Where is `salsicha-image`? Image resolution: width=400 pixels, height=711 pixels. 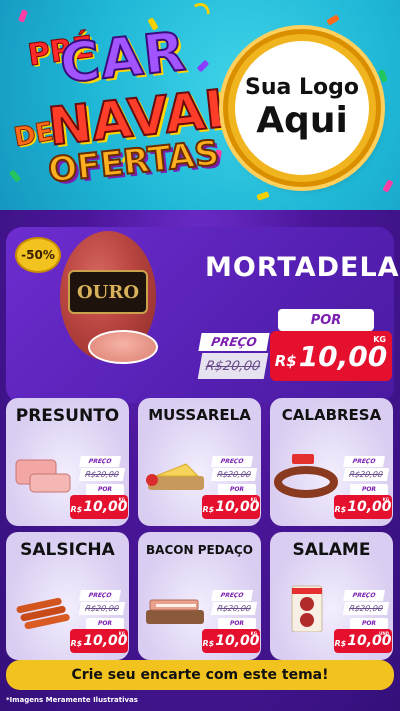 salsicha-image is located at coordinates (43, 613).